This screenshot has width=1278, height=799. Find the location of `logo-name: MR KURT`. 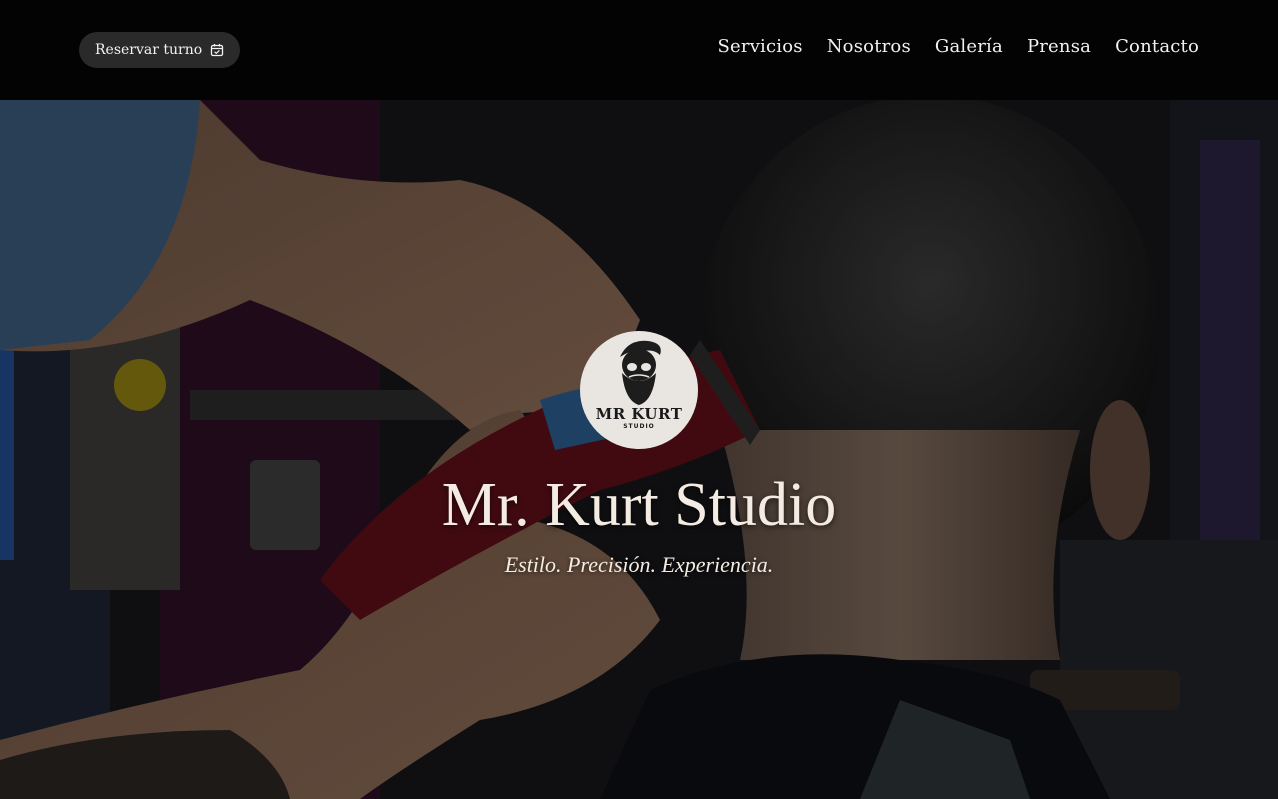

logo-name: MR KURT is located at coordinates (639, 414).